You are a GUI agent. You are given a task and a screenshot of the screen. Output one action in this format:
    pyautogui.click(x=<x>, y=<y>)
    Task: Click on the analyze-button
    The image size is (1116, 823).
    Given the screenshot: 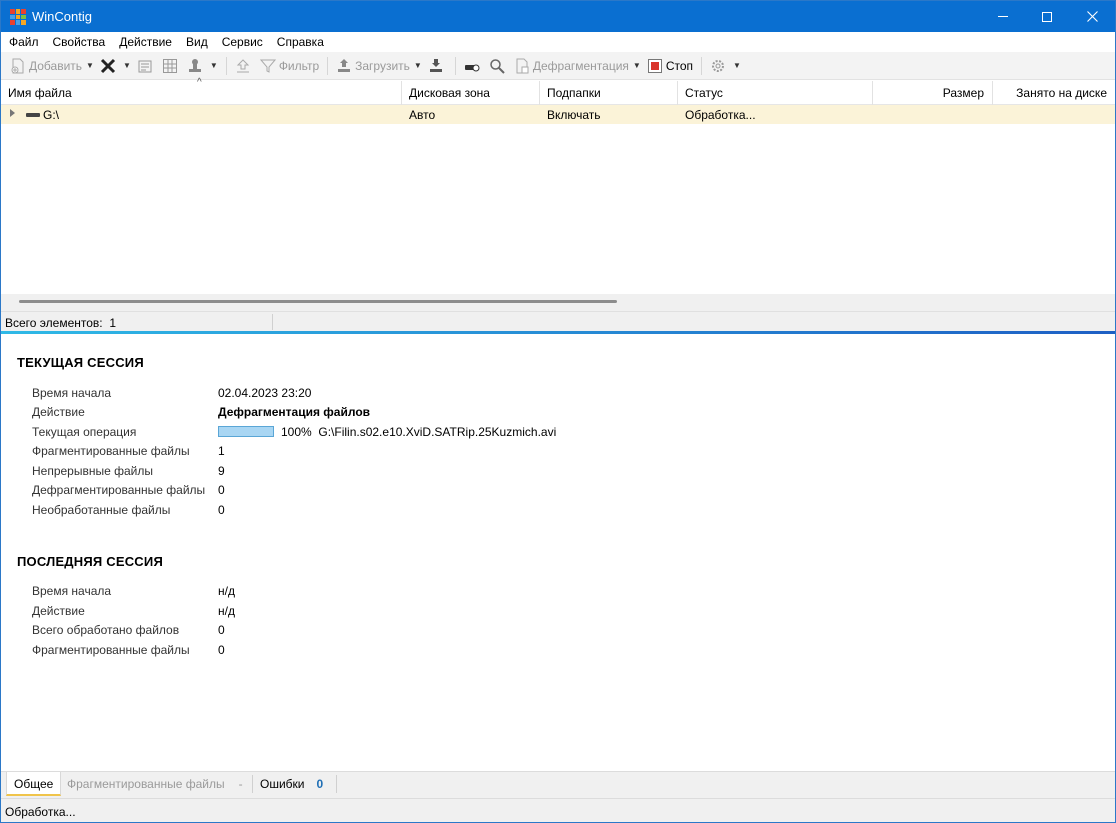 What is the action you would take?
    pyautogui.click(x=473, y=66)
    